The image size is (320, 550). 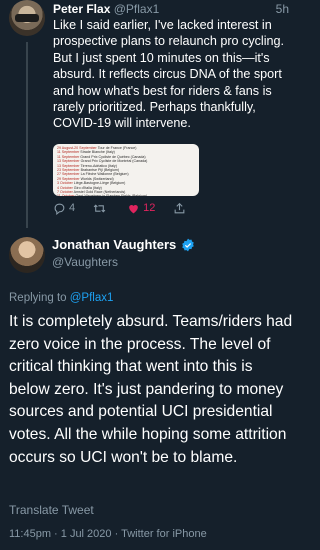 I want to click on translate-tweet-link: Translate Tweet, so click(x=51, y=510).